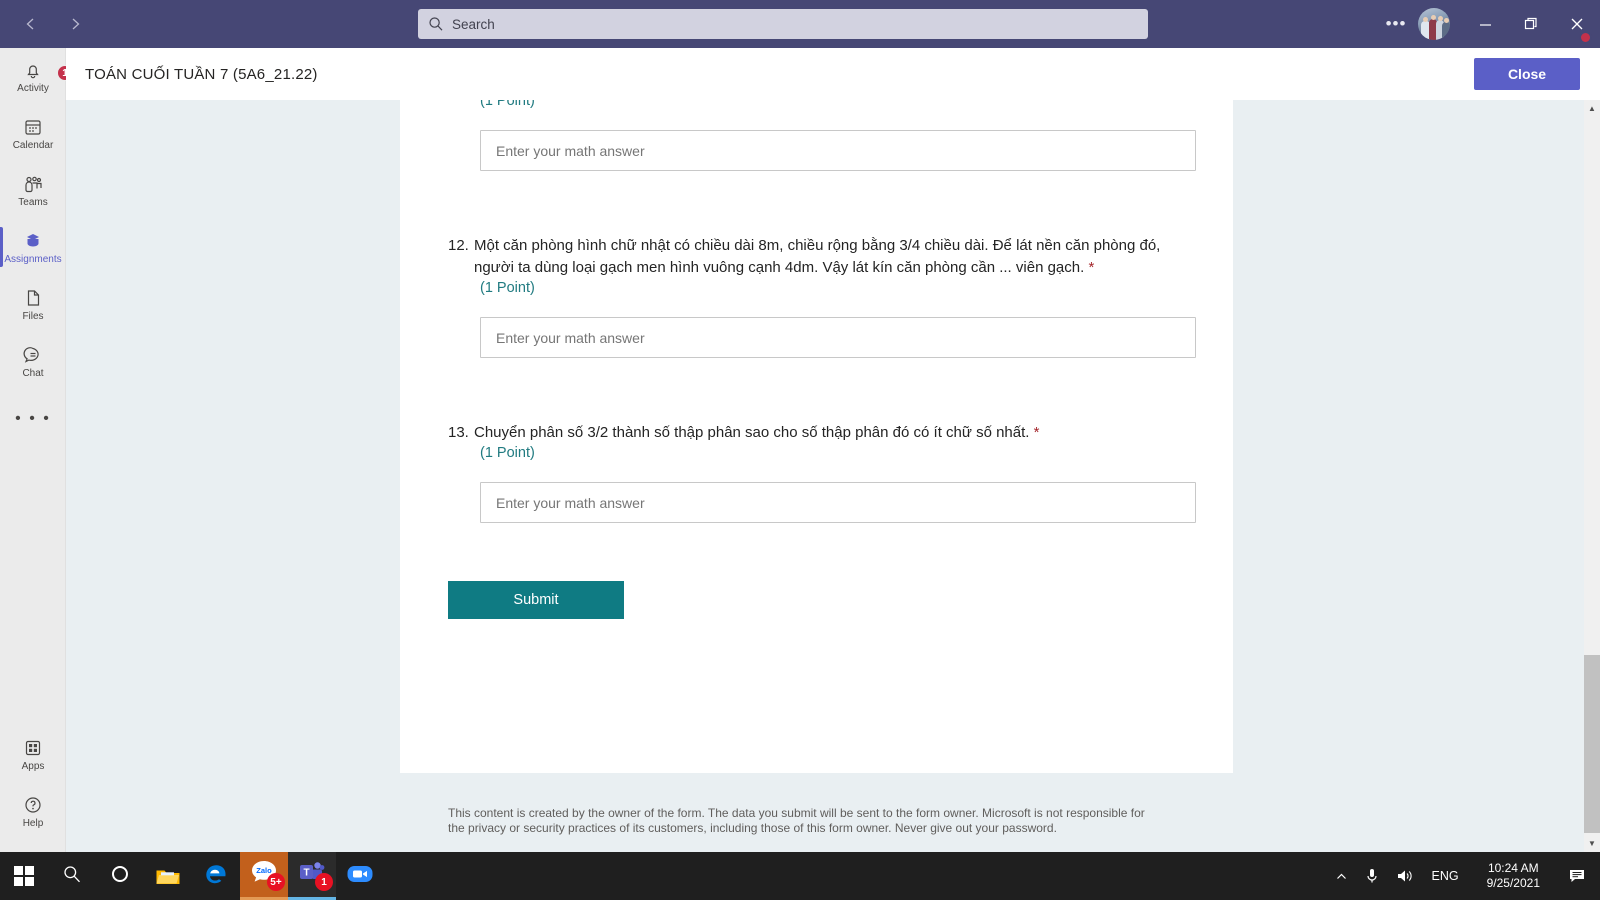 The height and width of the screenshot is (900, 1600). I want to click on calendar-icon, so click(33, 127).